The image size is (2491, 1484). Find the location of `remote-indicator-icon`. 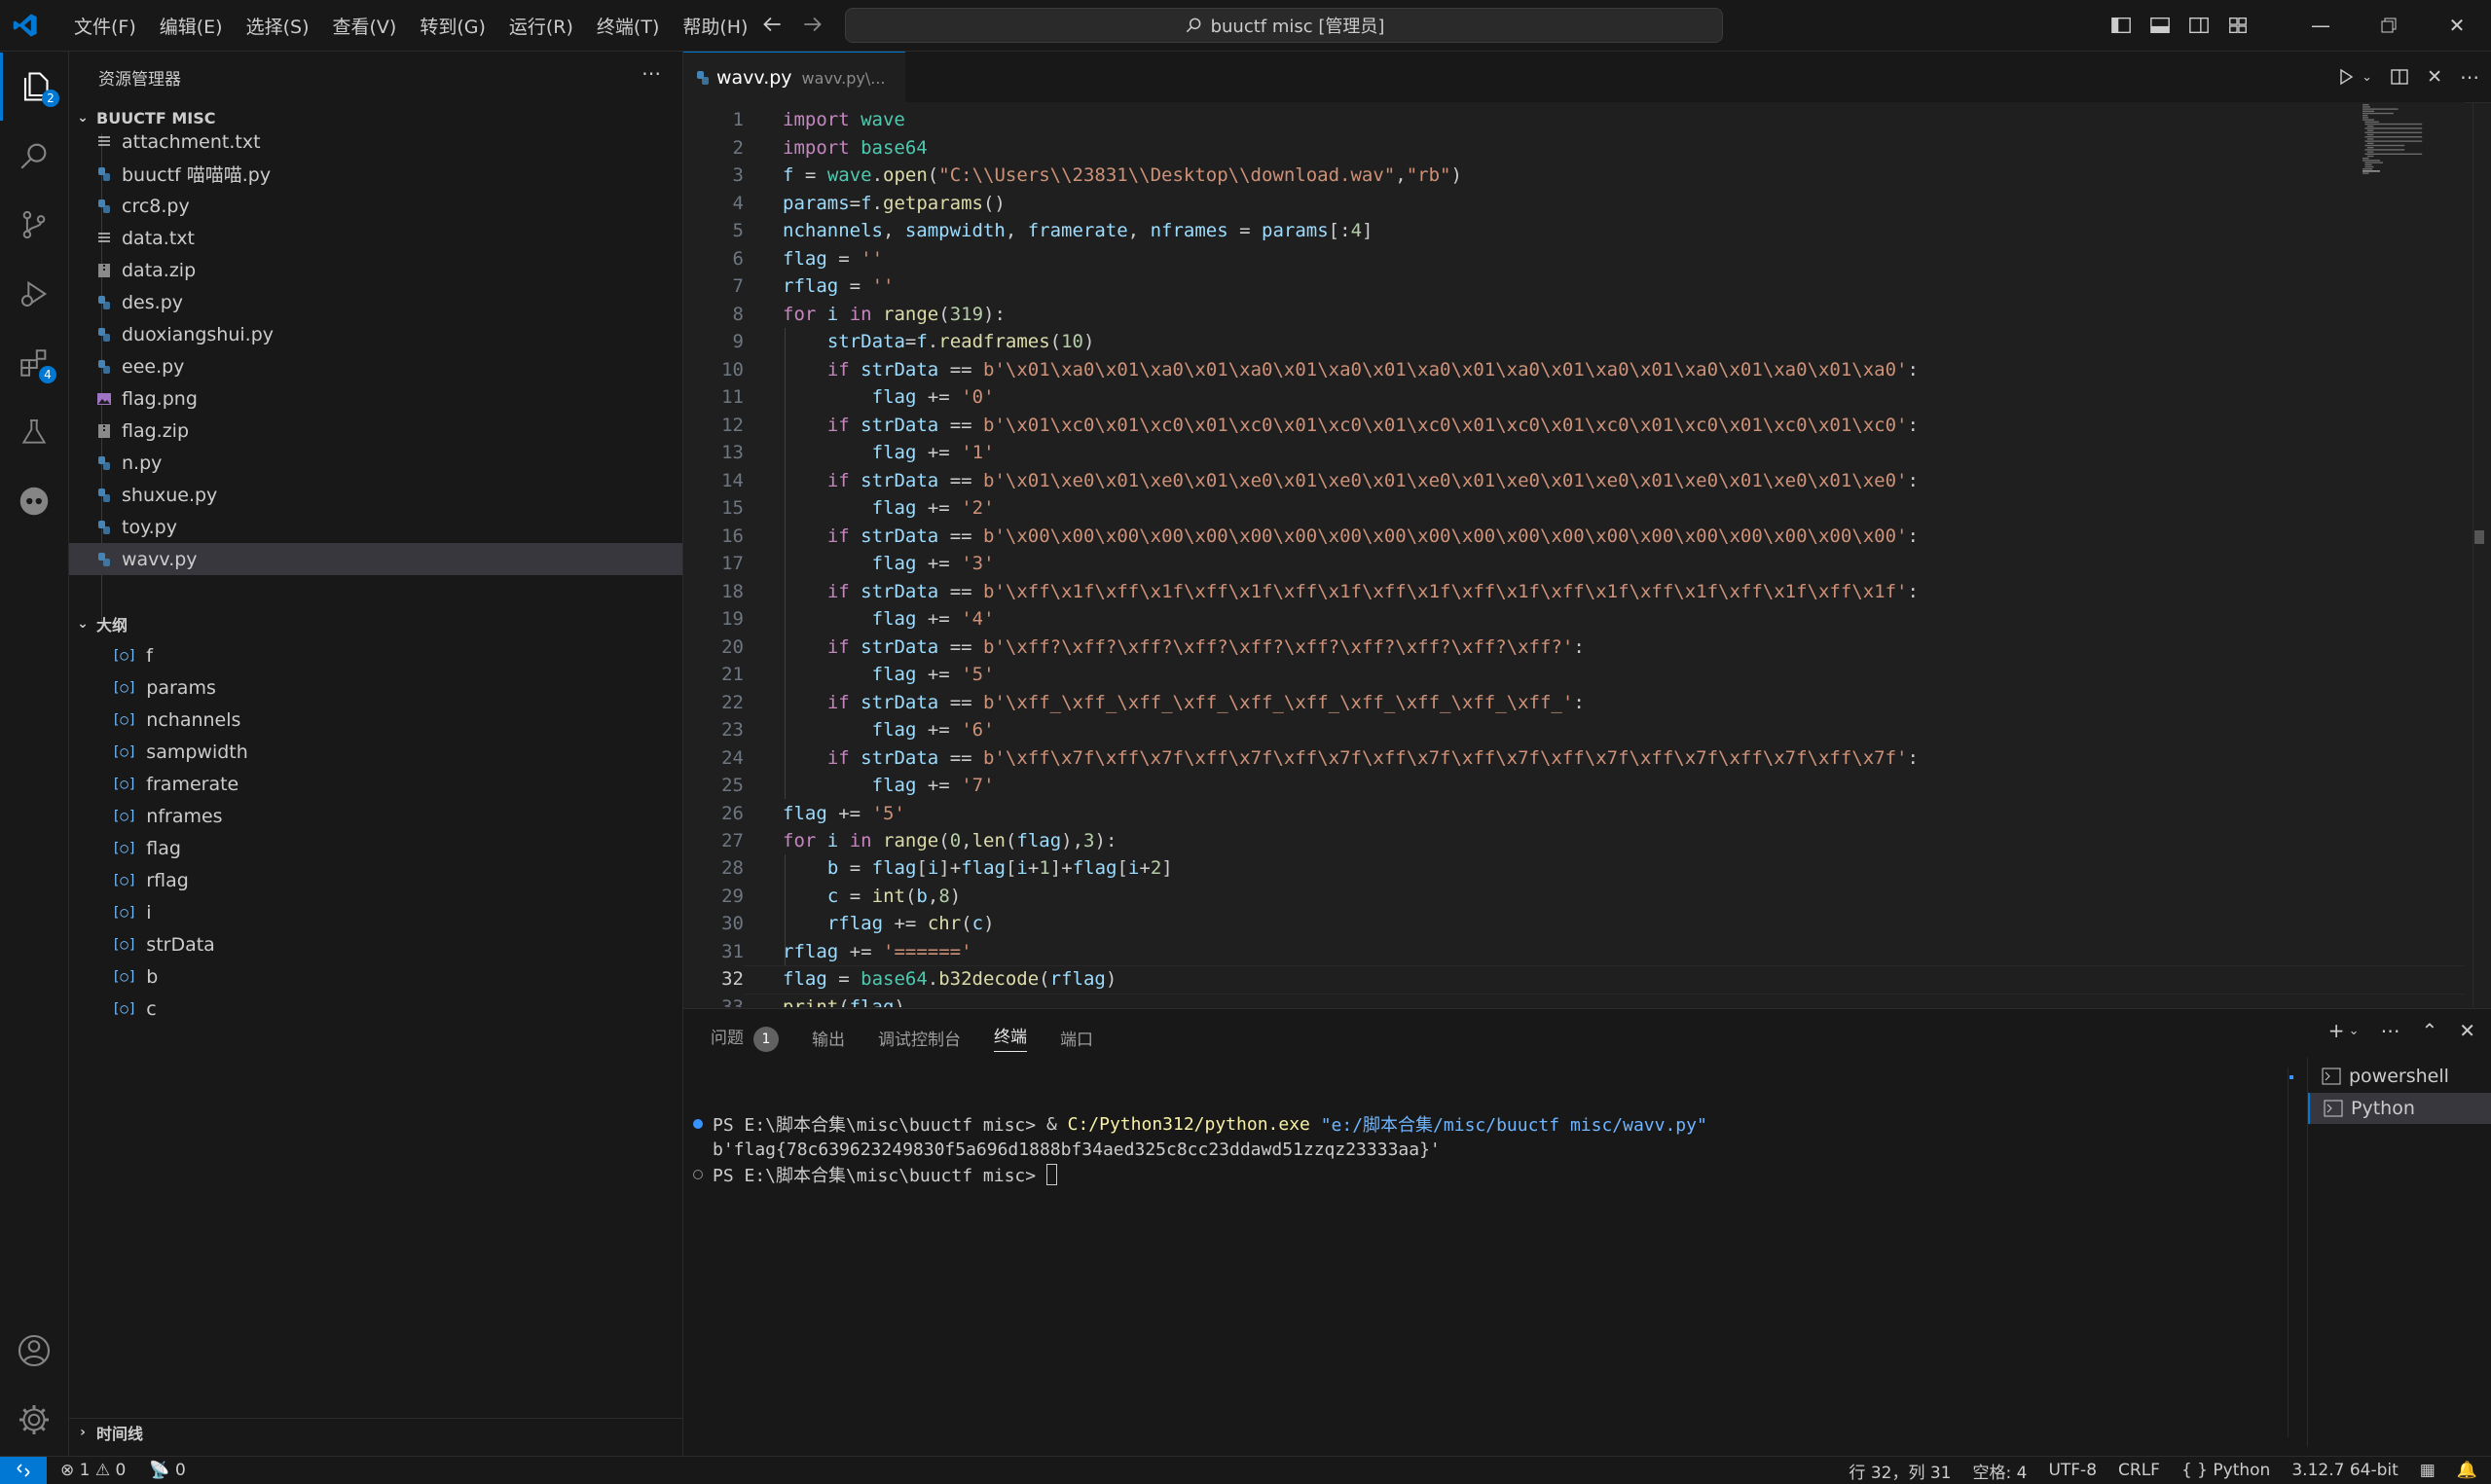

remote-indicator-icon is located at coordinates (23, 1470).